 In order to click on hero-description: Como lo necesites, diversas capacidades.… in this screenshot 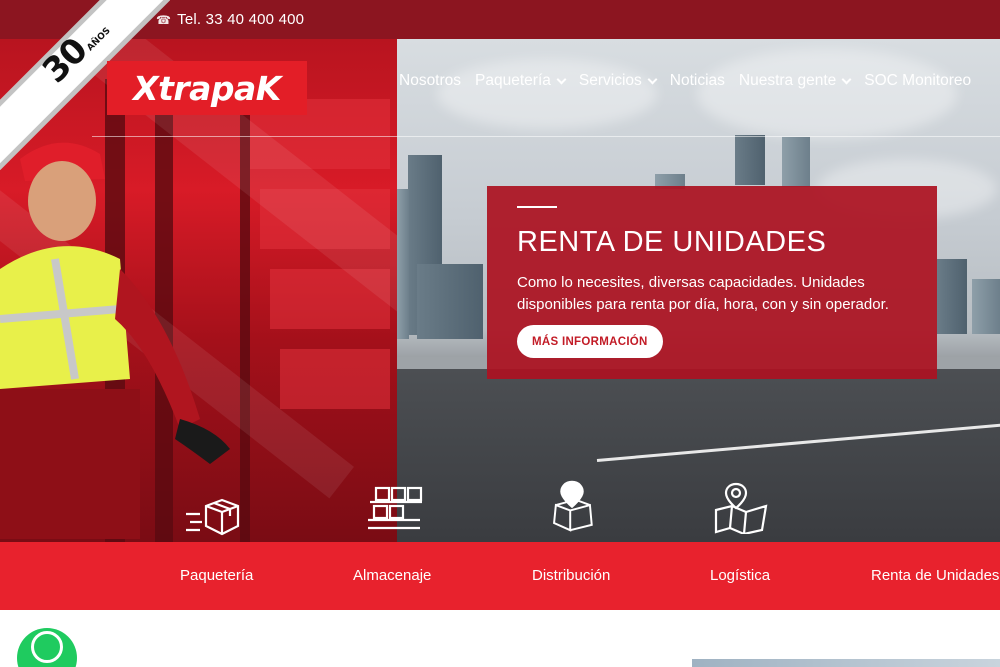, I will do `click(703, 293)`.